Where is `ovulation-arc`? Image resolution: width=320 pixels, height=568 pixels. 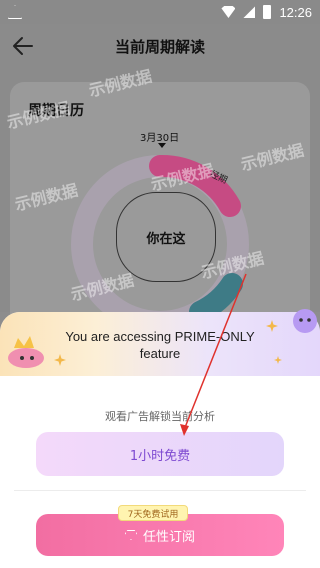 ovulation-arc is located at coordinates (216, 298).